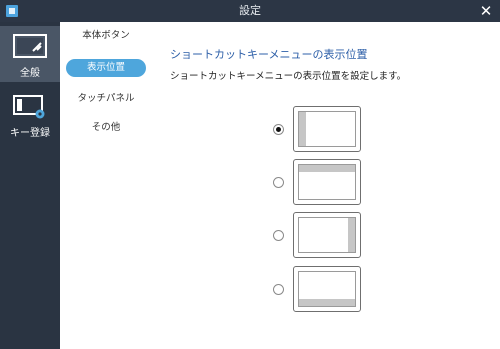 The width and height of the screenshot is (500, 349). I want to click on display-icon, so click(30, 46).